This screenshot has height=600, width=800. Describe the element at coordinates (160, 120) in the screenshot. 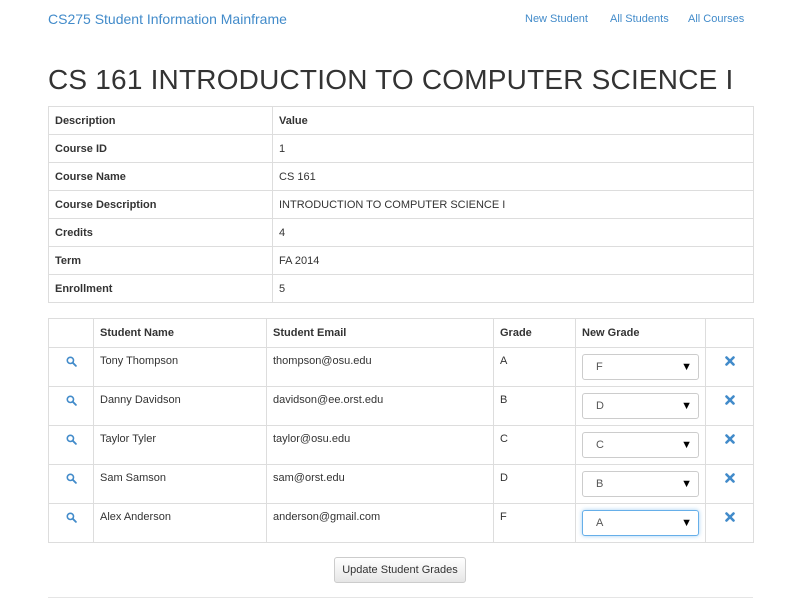

I see `column-header-description: Description` at that location.